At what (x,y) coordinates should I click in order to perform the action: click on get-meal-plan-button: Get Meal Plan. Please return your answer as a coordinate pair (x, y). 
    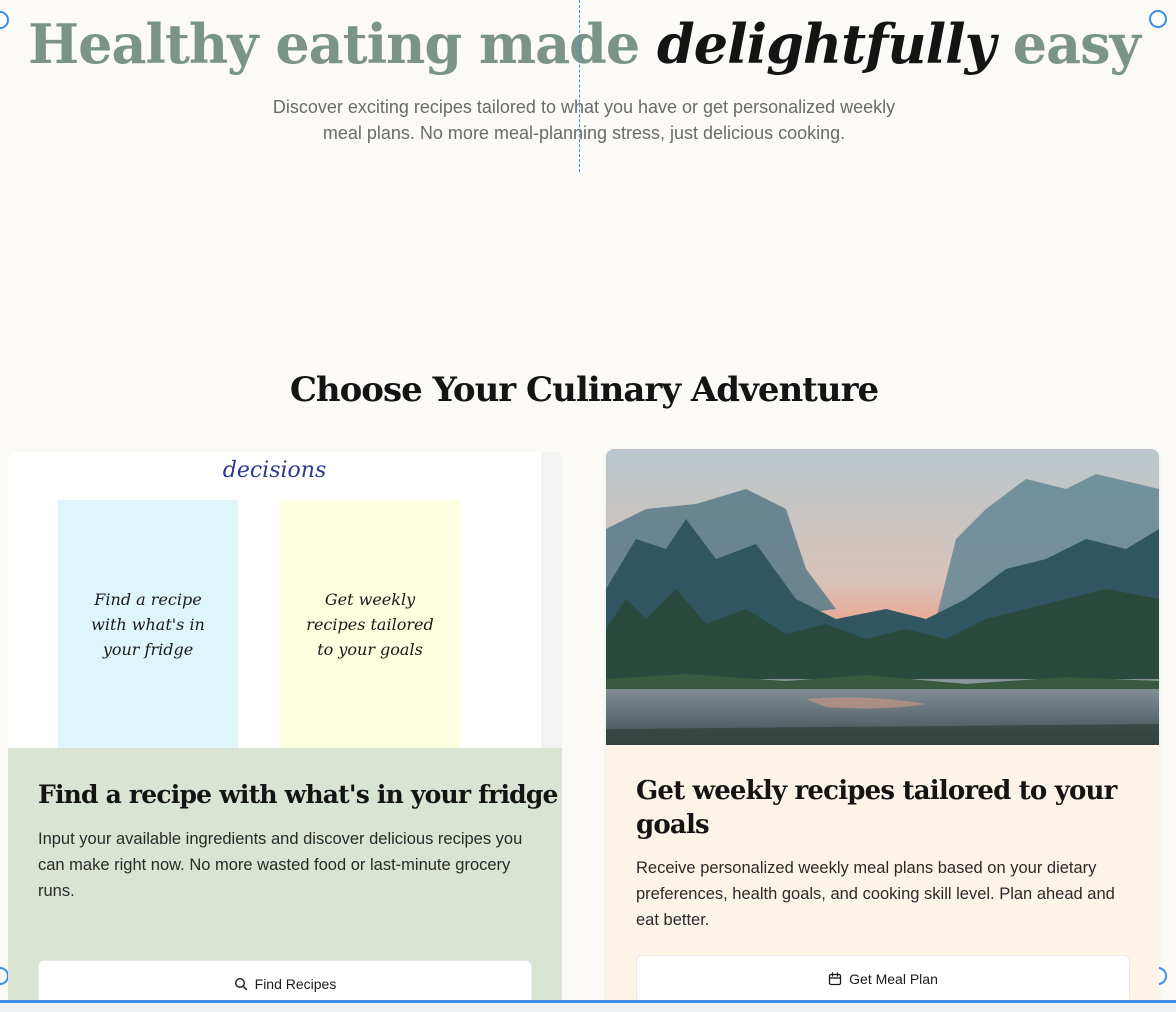
    Looking at the image, I should click on (883, 979).